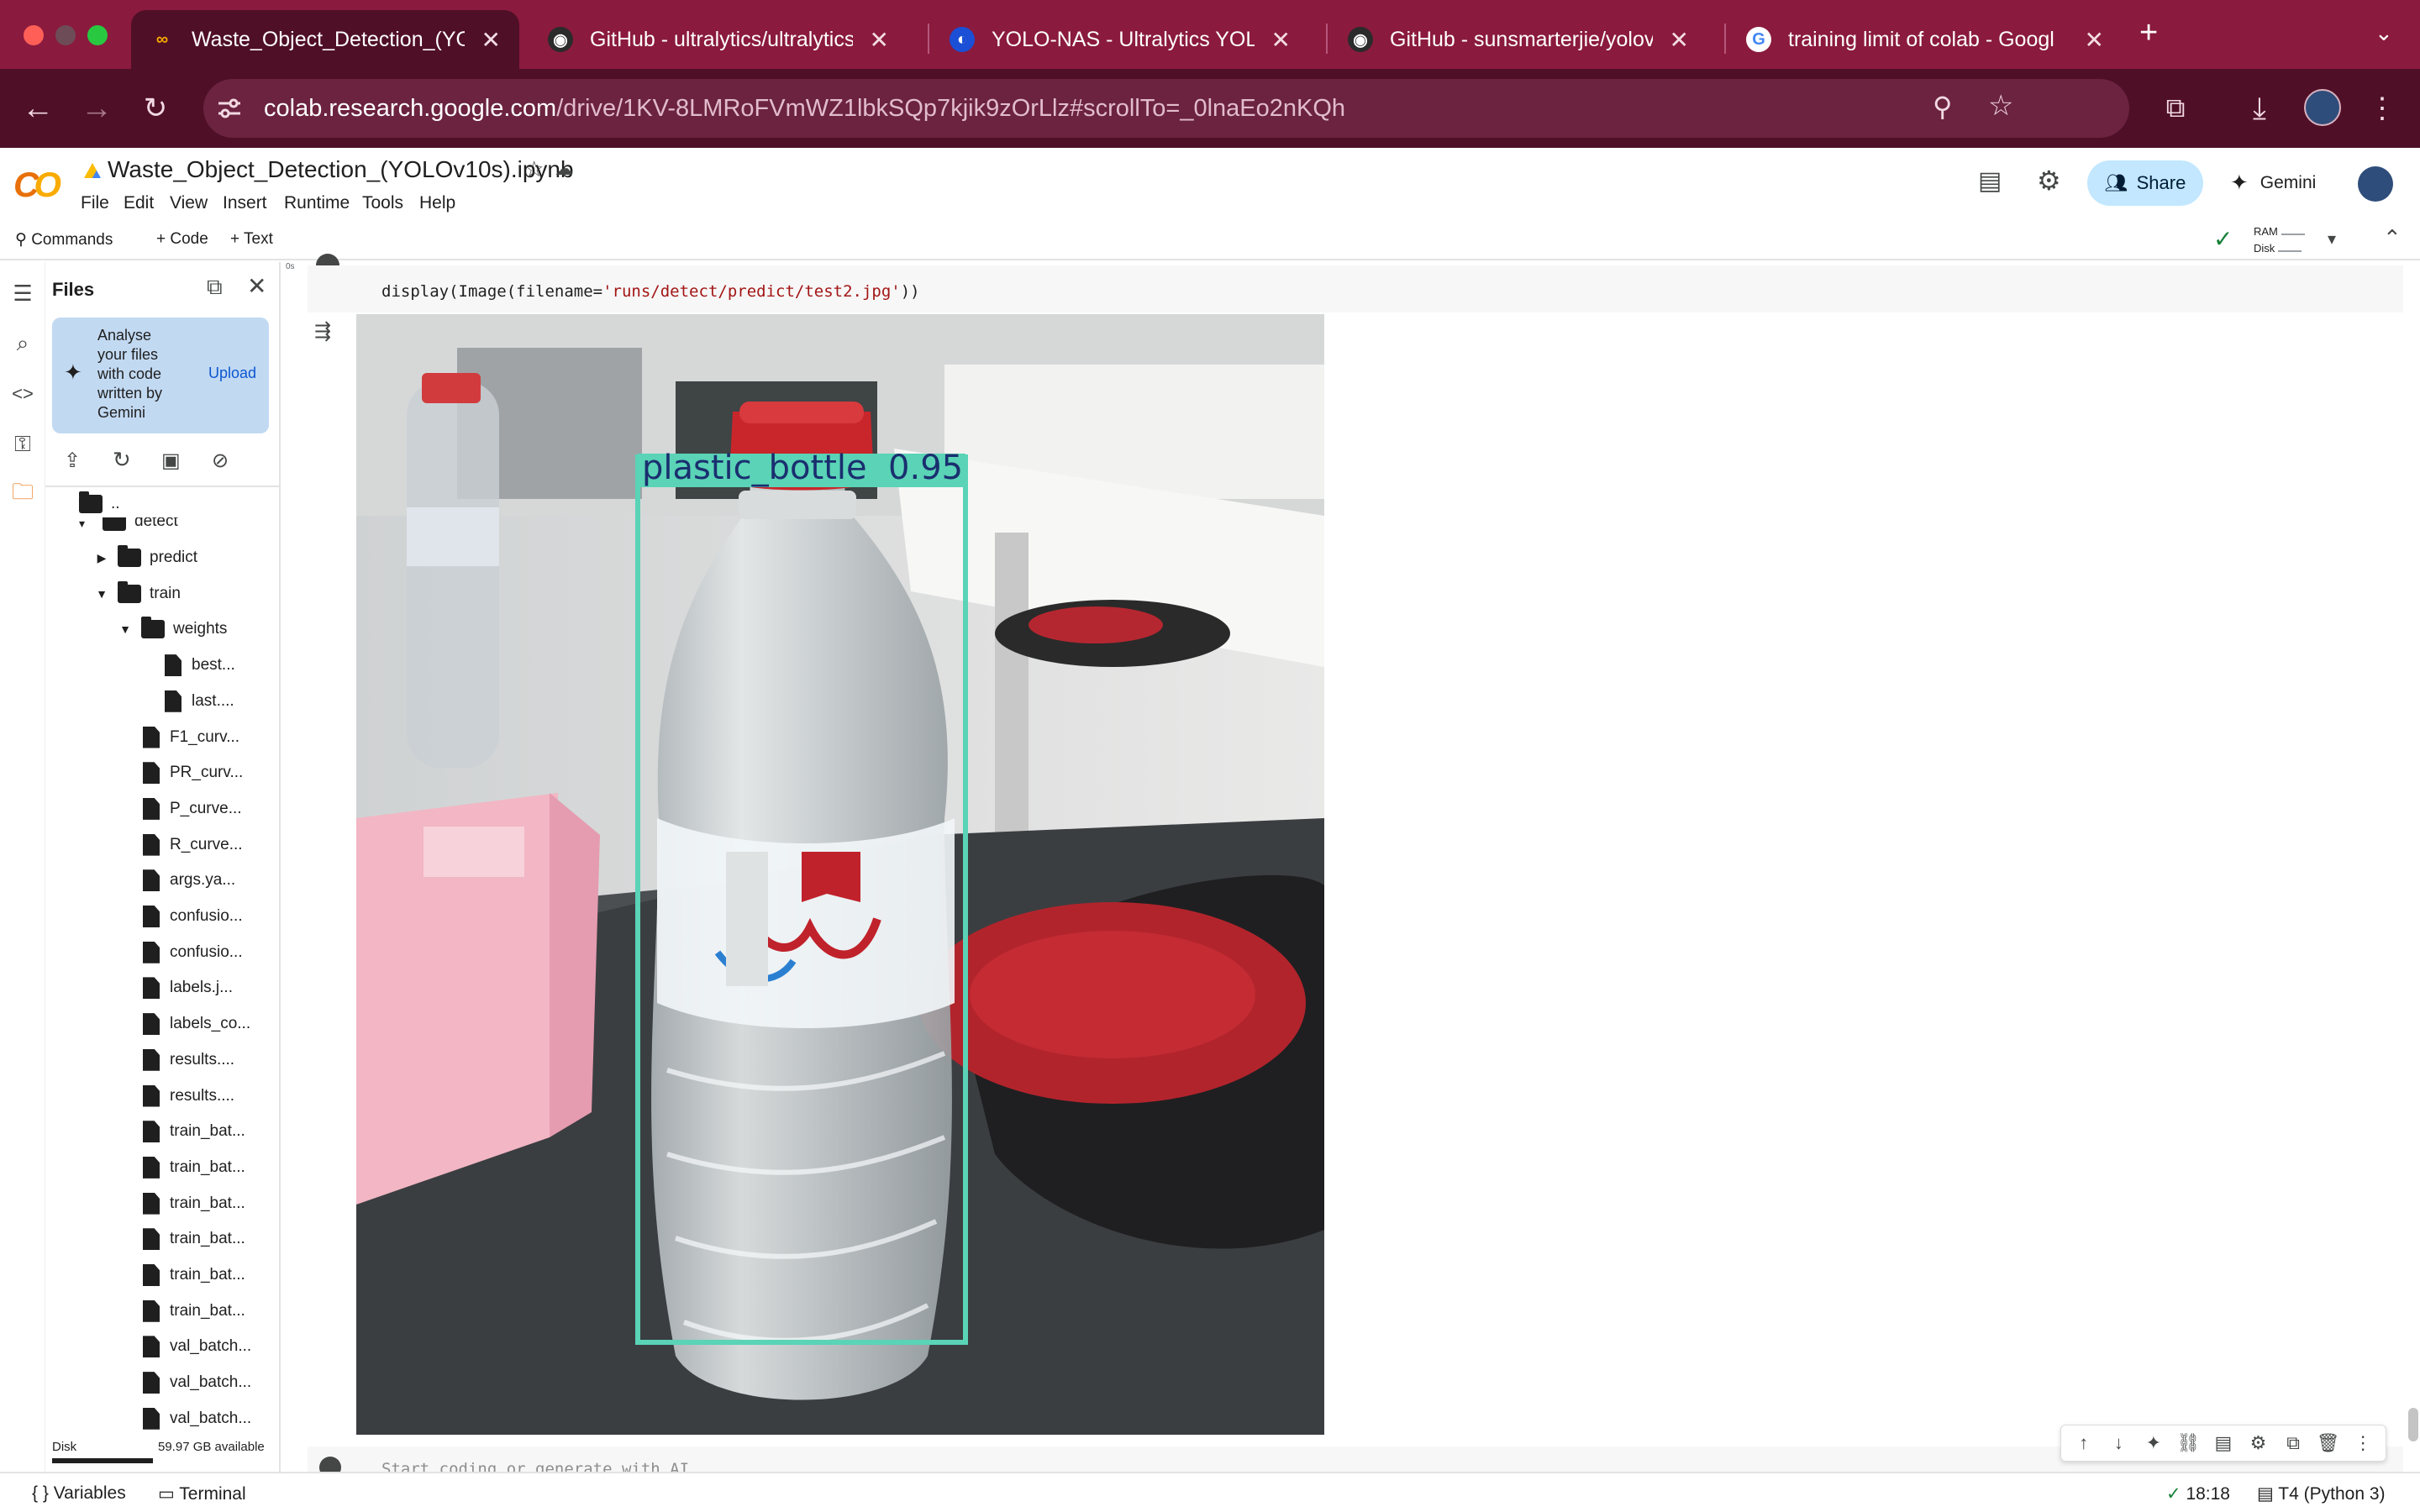  What do you see at coordinates (1518, 39) in the screenshot?
I see `tab-github-sunsmarterjie: ◉ GitHub - sunsmarterjie/yolov1 ✕` at bounding box center [1518, 39].